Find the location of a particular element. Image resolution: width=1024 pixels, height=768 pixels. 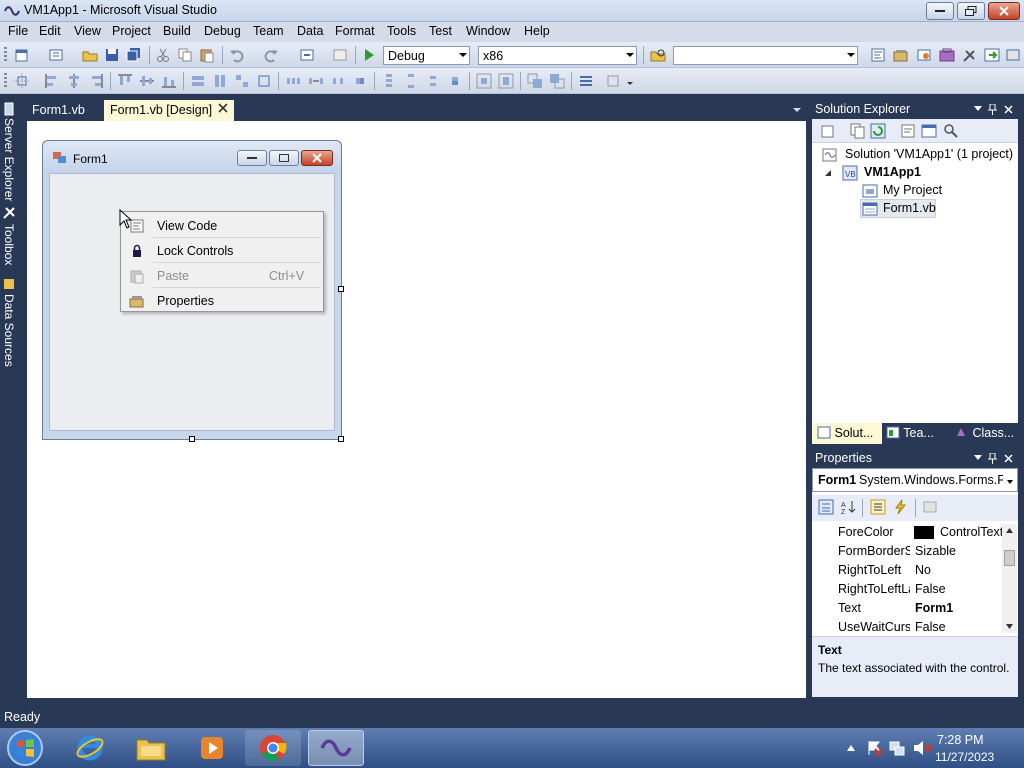

property-row-usewaitcursor: UseWaitCursor False is located at coordinates (907, 627).